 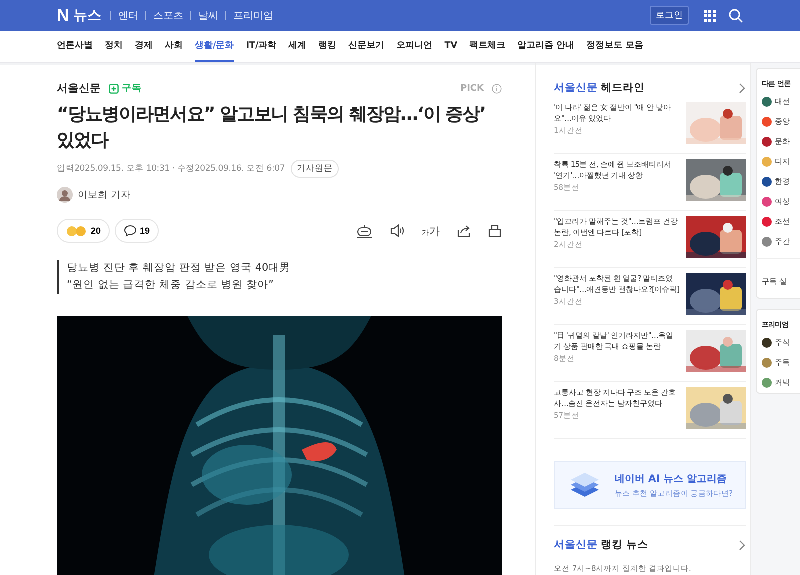 I want to click on ai-banner-title: 네이버 AI 뉴스 알고리즘, so click(x=671, y=479).